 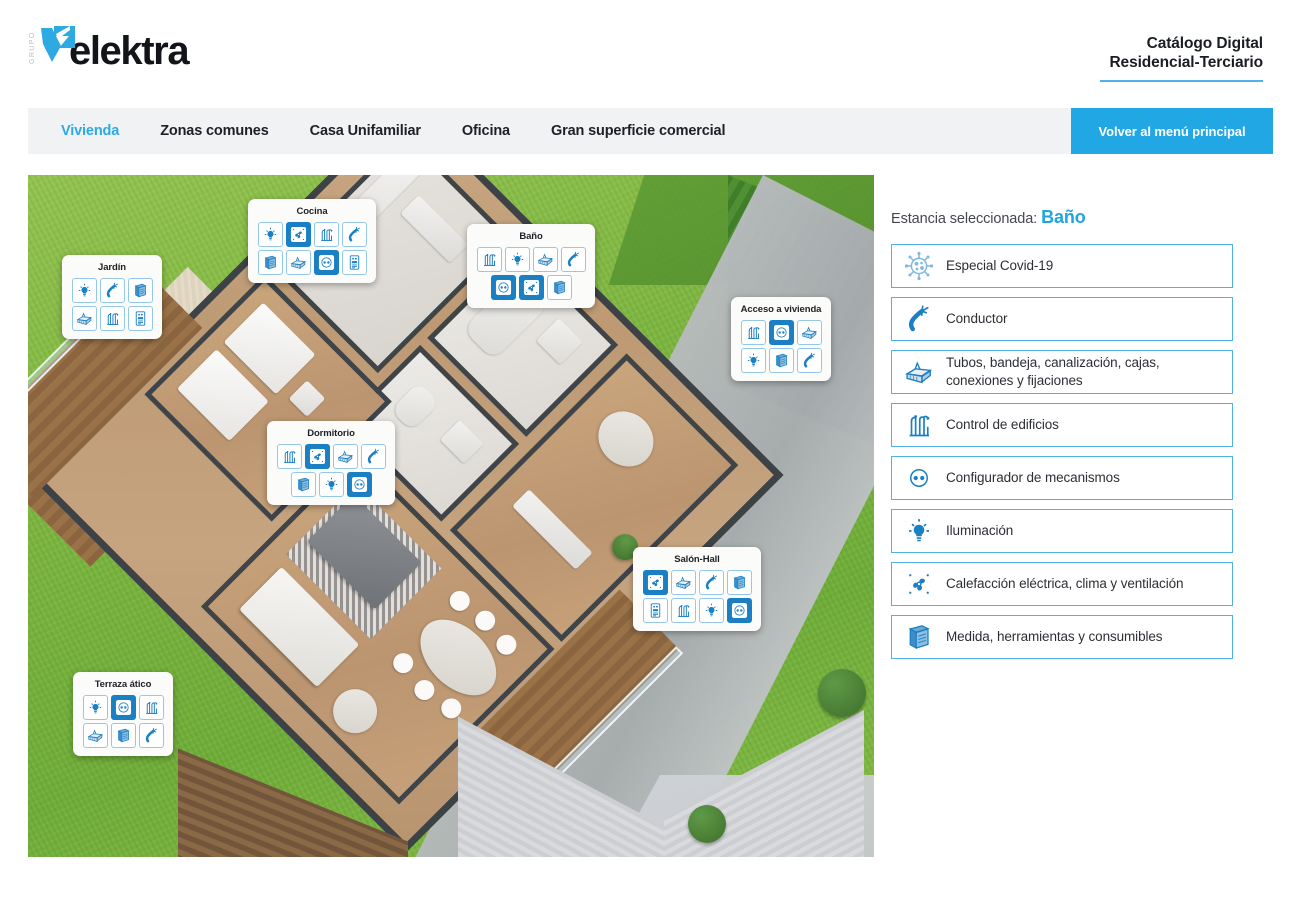 I want to click on side-table, so click(x=355, y=711).